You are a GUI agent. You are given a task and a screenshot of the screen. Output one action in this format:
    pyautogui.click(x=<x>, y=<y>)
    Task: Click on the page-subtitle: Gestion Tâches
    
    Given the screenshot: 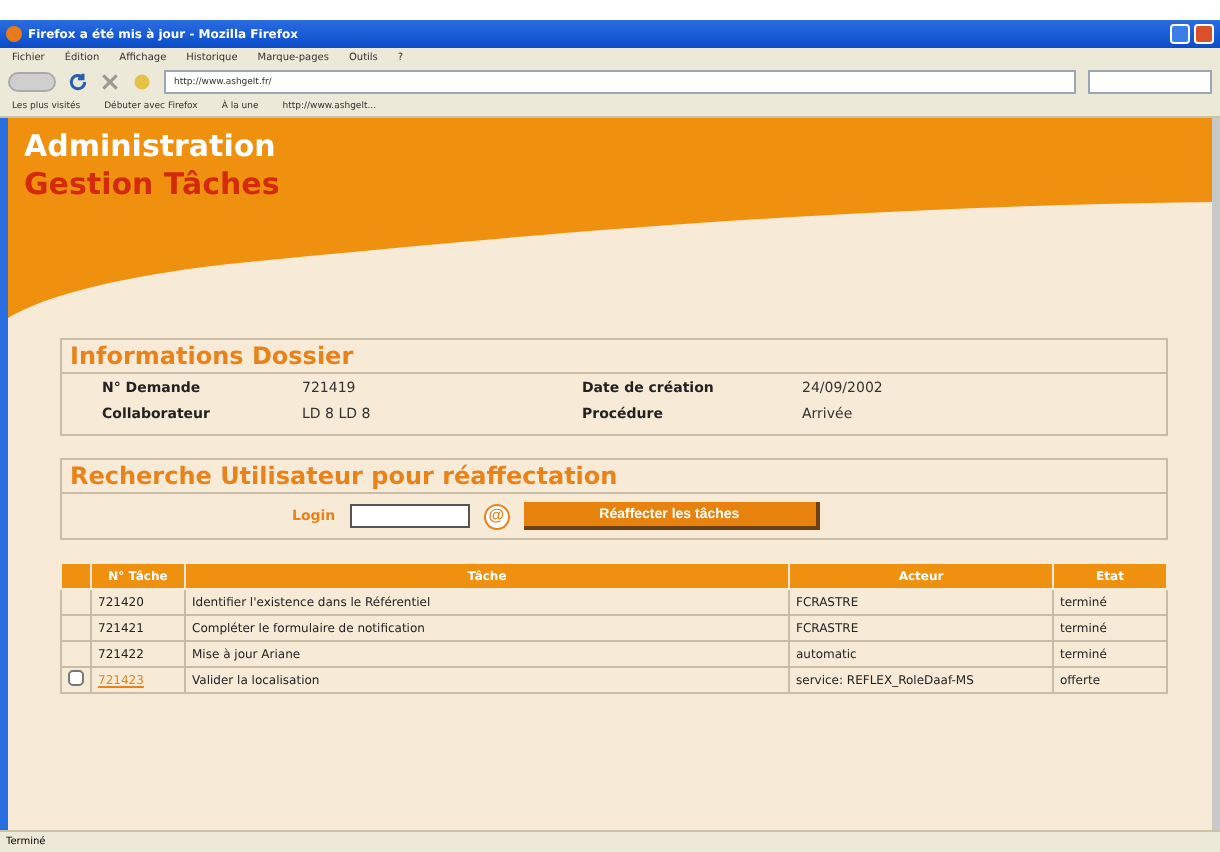 What is the action you would take?
    pyautogui.click(x=152, y=185)
    